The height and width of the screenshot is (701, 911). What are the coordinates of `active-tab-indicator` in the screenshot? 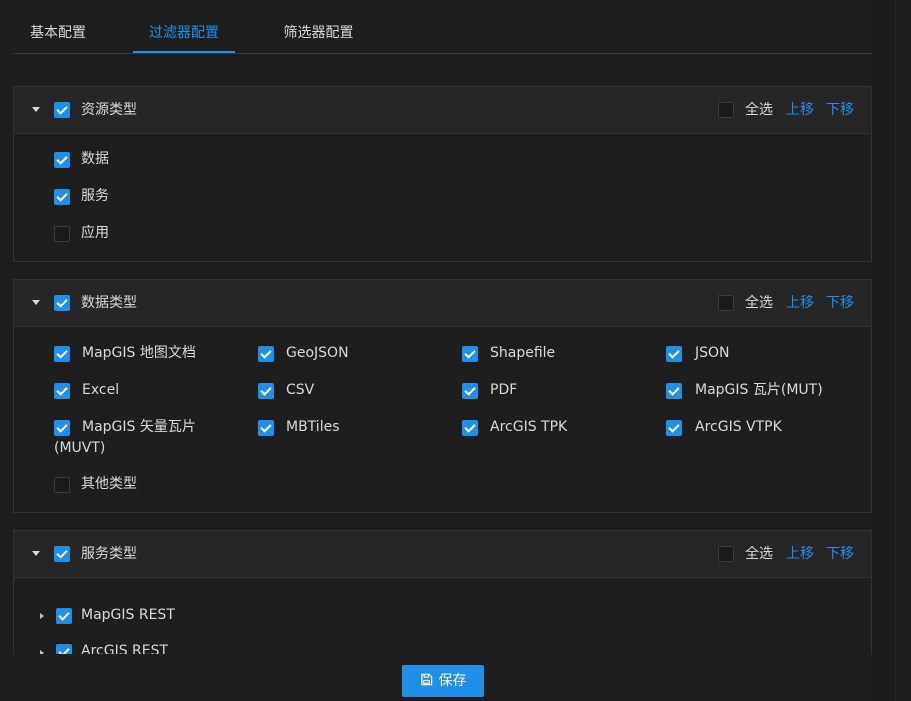 It's located at (184, 52).